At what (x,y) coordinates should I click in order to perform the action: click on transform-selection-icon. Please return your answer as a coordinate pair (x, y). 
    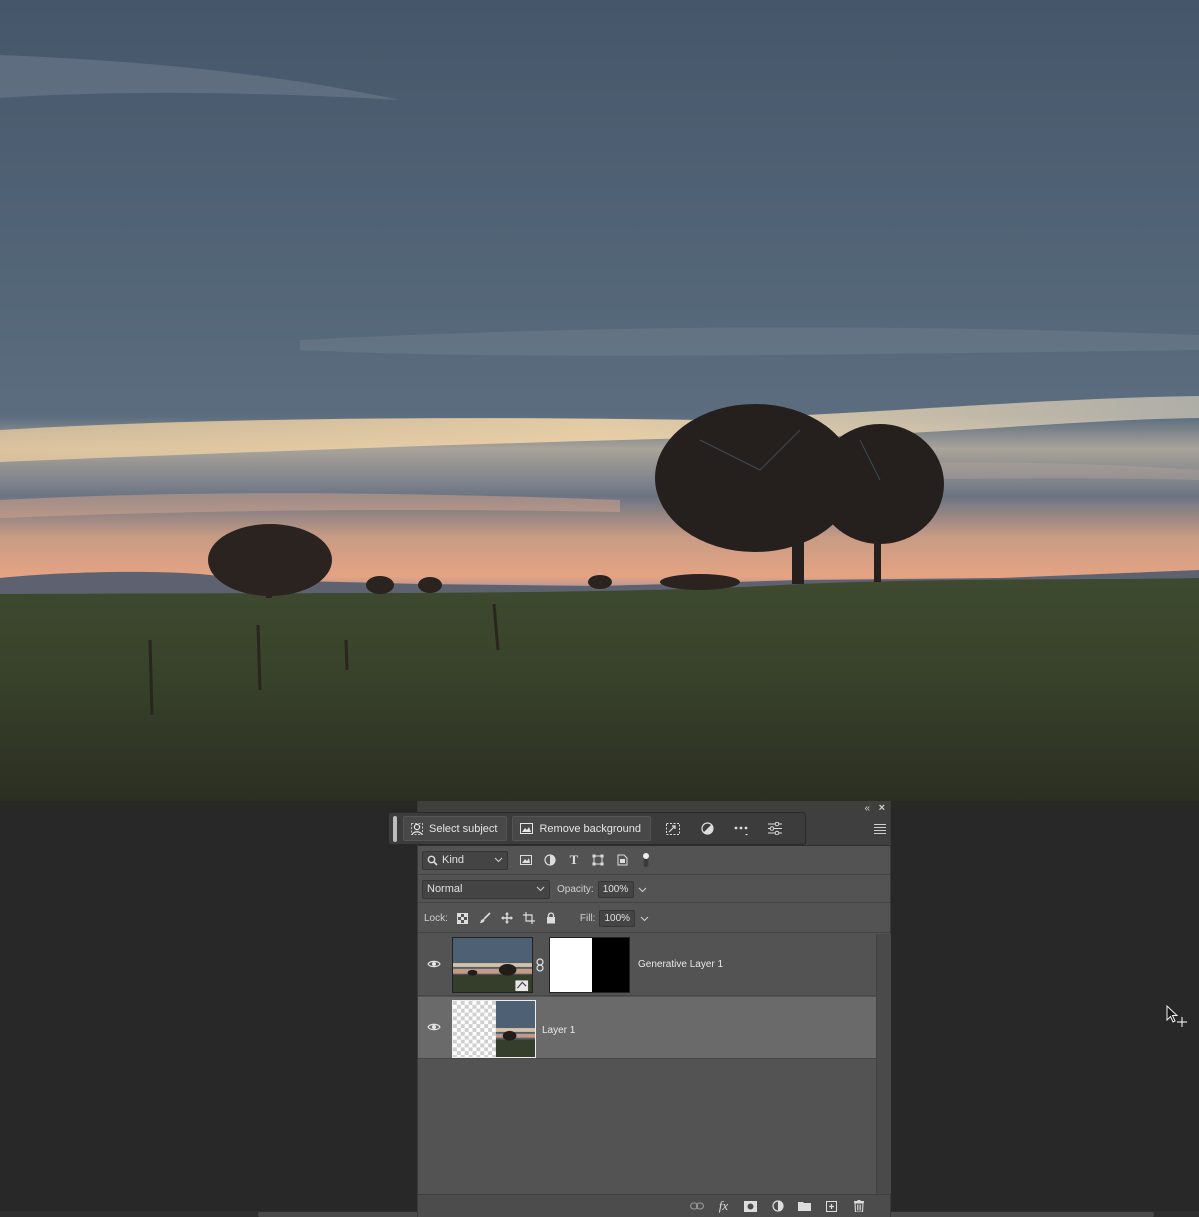
    Looking at the image, I should click on (673, 828).